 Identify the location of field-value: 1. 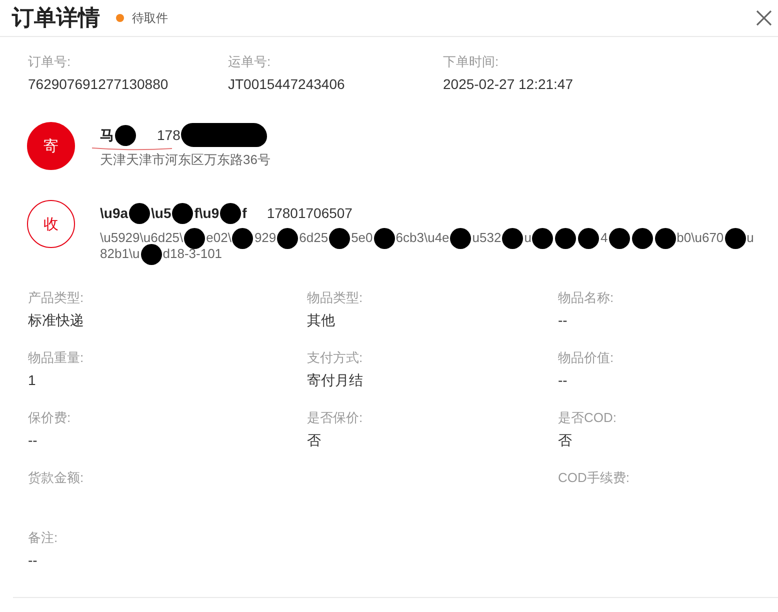
(32, 380).